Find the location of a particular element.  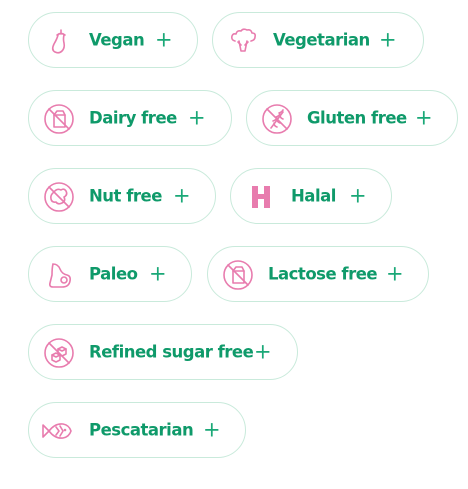

fish-icon is located at coordinates (57, 431).